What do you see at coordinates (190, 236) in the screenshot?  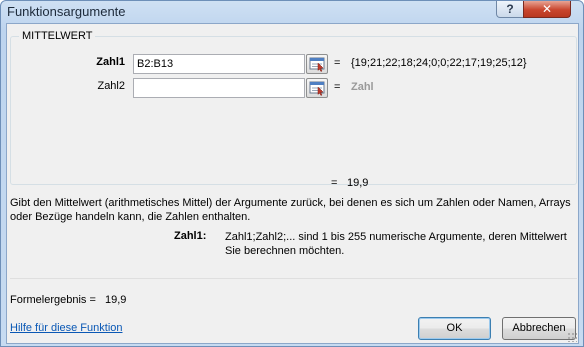 I see `parameter-name: Zahl1:` at bounding box center [190, 236].